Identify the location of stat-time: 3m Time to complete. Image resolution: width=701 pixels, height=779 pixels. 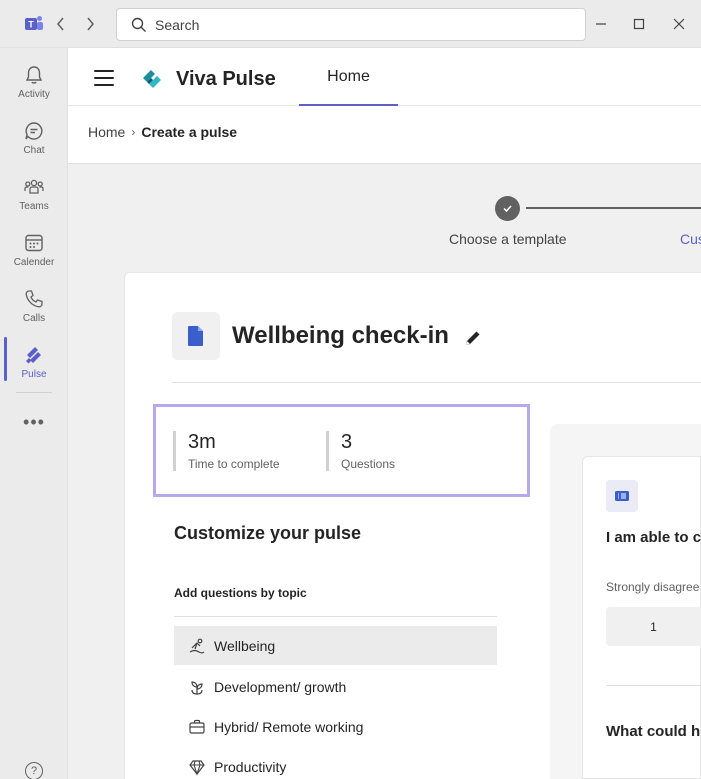
(226, 451).